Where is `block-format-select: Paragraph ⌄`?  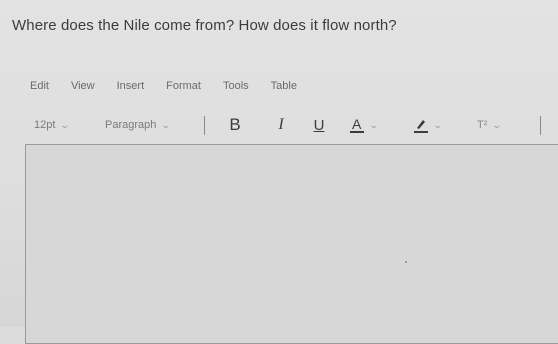 block-format-select: Paragraph ⌄ is located at coordinates (138, 125).